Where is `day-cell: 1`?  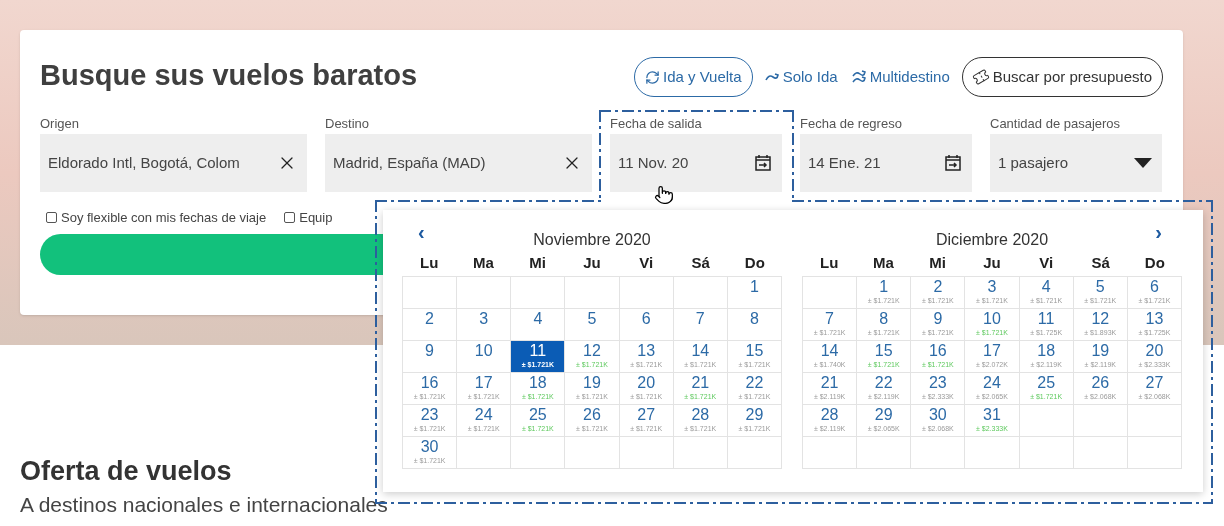 day-cell: 1 is located at coordinates (754, 293).